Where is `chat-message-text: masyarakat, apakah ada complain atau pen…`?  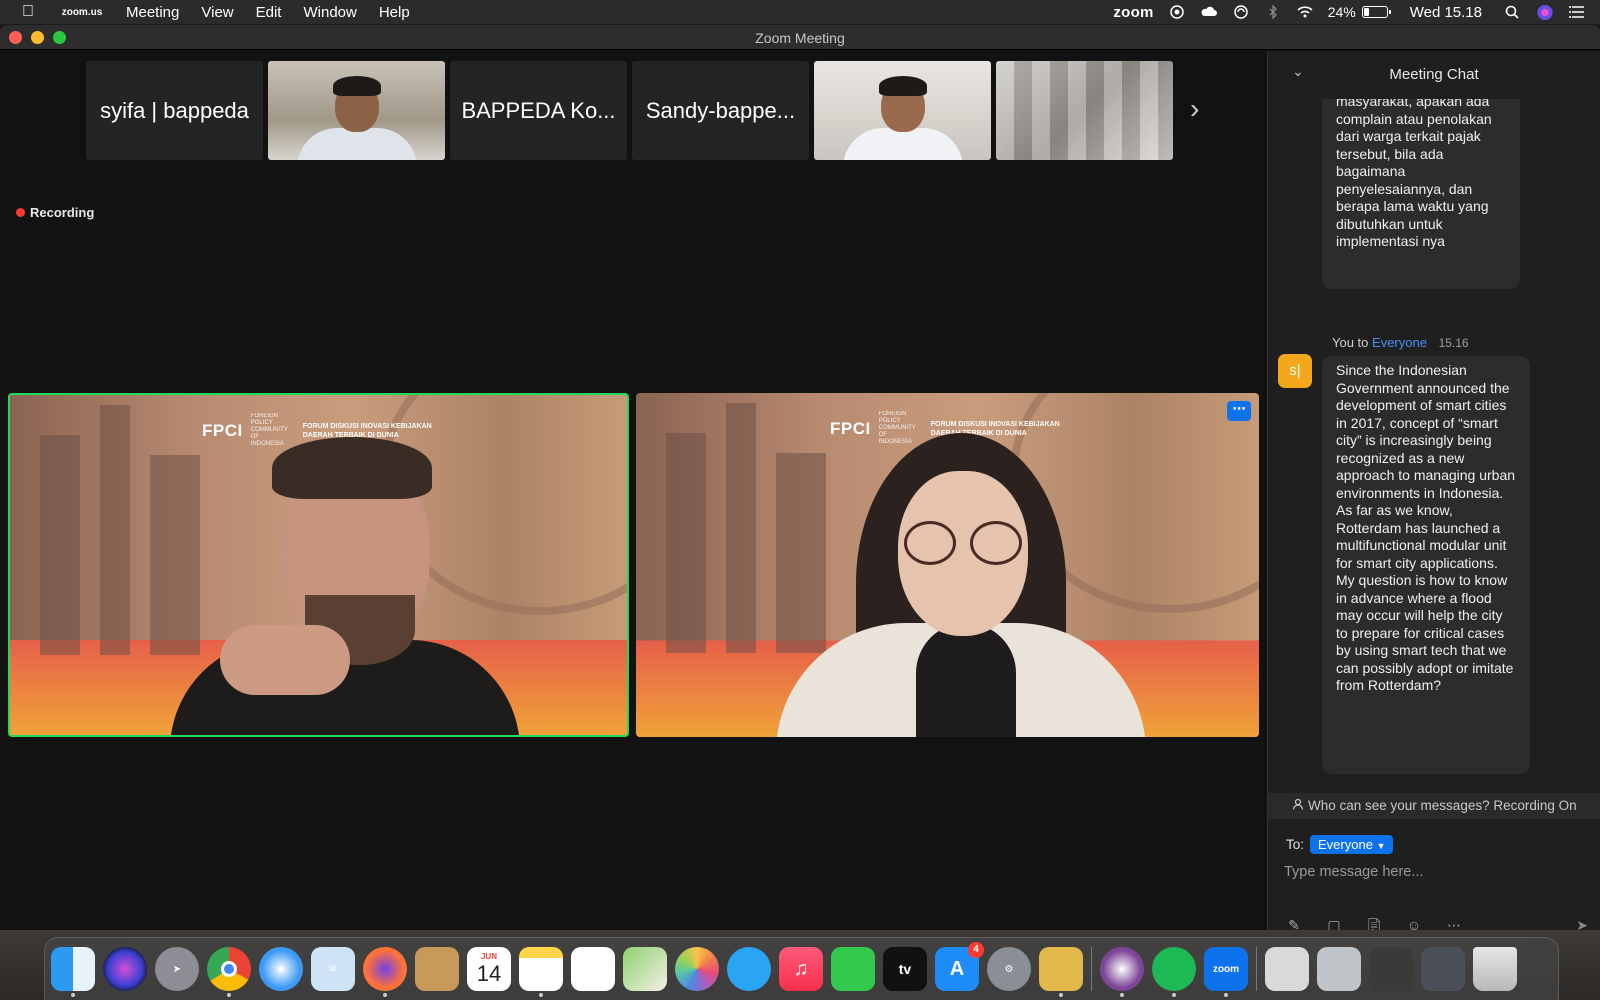
chat-message-text: masyarakat, apakah ada complain atau pen… is located at coordinates (1414, 174).